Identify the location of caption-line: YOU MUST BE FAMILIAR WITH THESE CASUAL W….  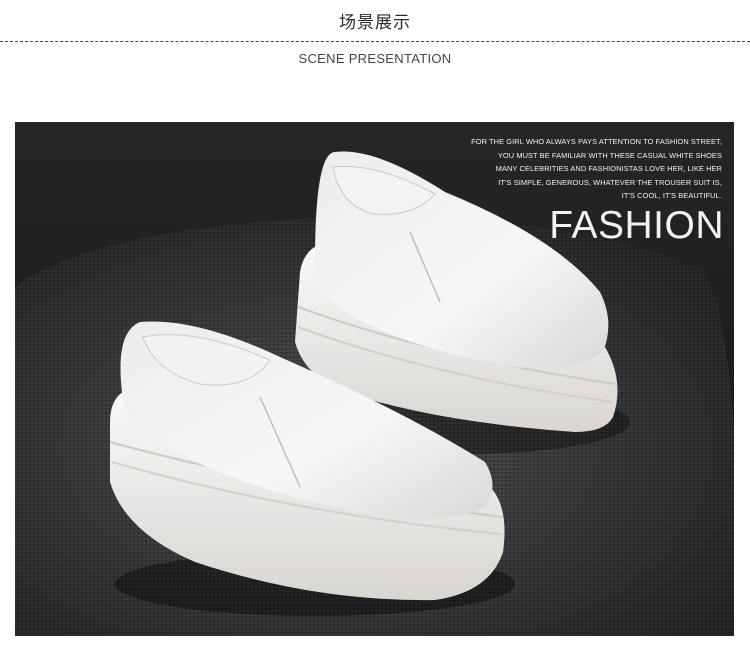
(609, 155).